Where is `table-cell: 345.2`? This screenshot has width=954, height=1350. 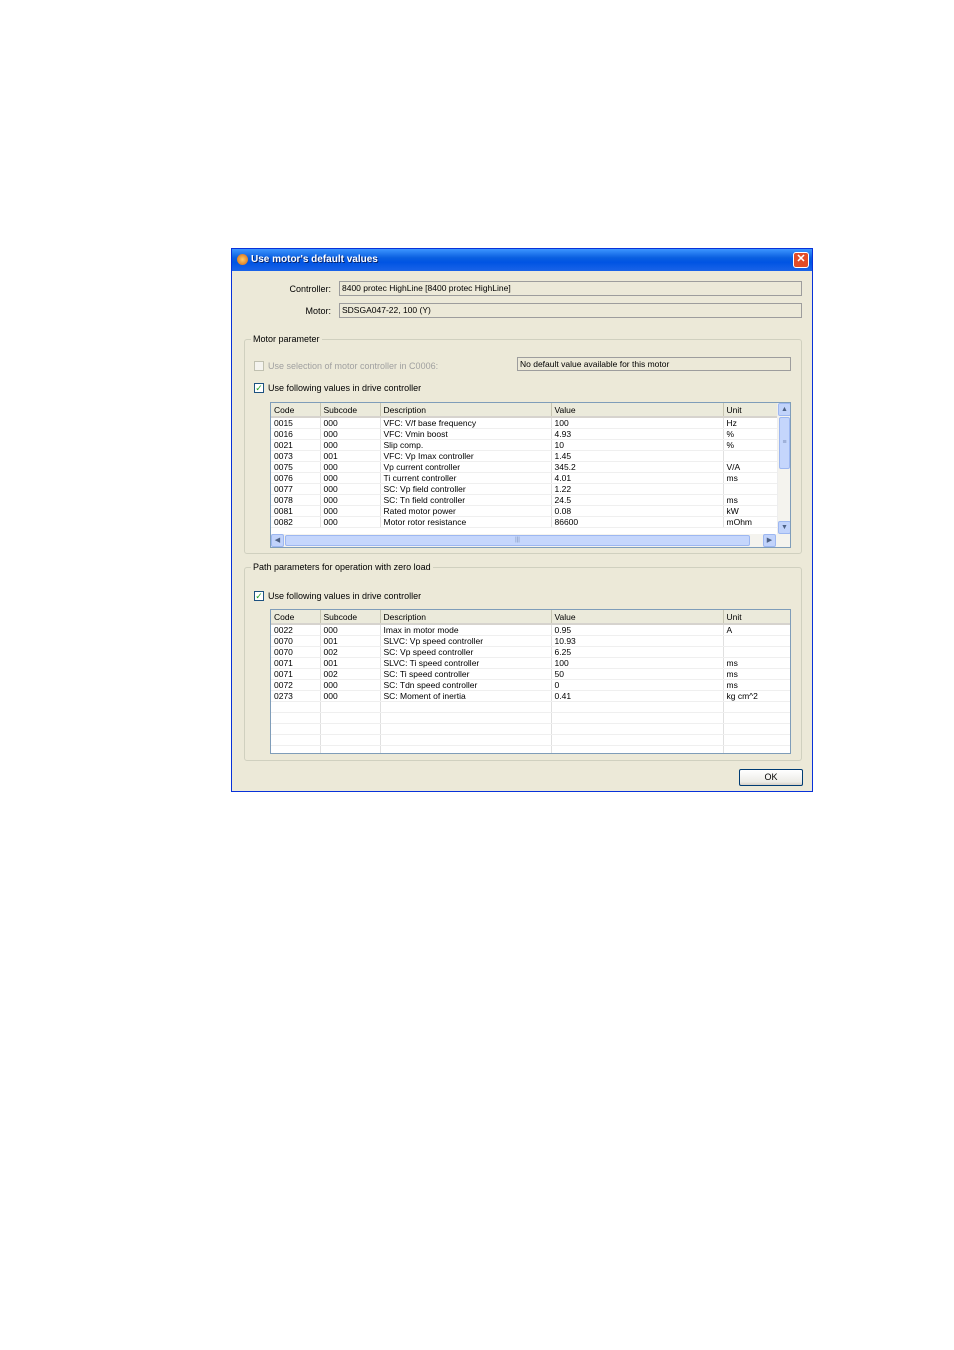 table-cell: 345.2 is located at coordinates (637, 467).